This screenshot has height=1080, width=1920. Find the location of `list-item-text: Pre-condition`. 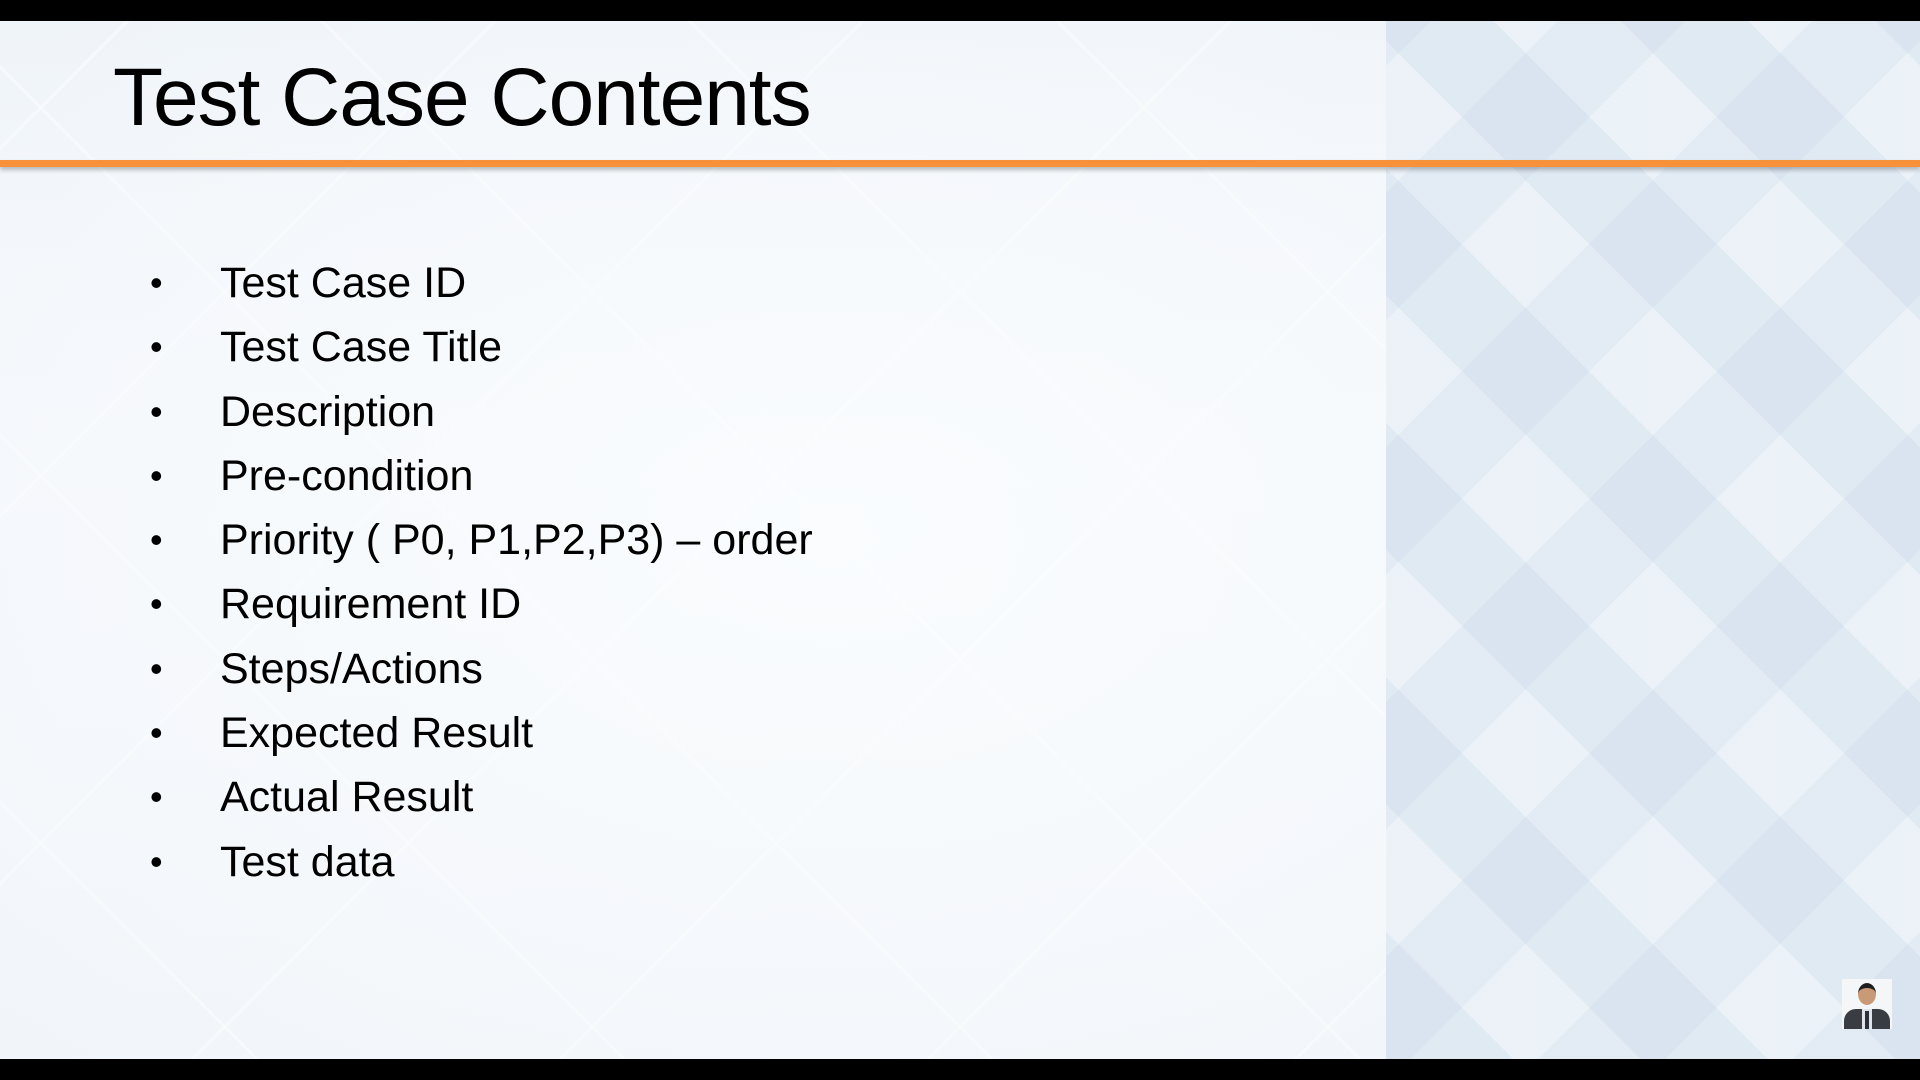

list-item-text: Pre-condition is located at coordinates (347, 475).